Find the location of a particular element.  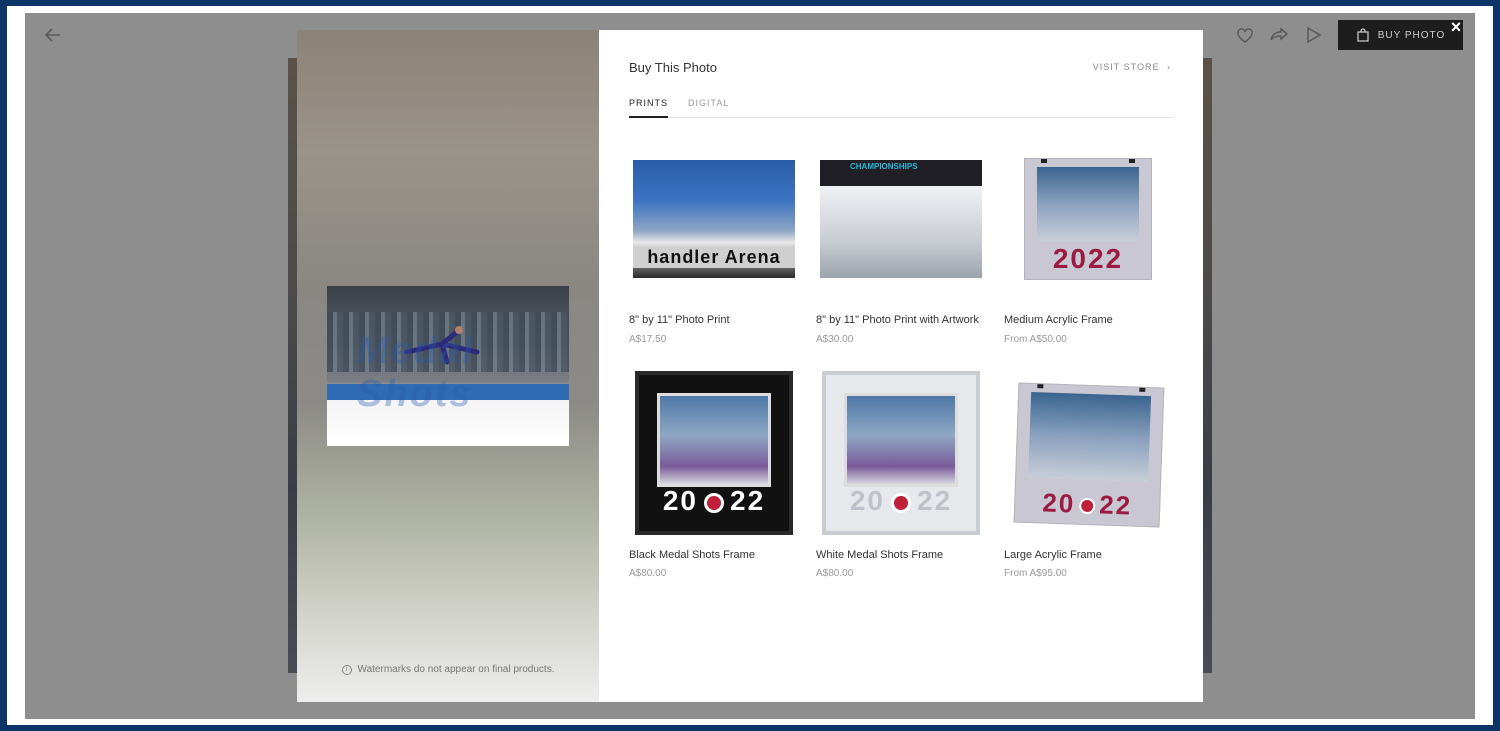

visit-store-link: VISIT STORE › is located at coordinates (1132, 67).